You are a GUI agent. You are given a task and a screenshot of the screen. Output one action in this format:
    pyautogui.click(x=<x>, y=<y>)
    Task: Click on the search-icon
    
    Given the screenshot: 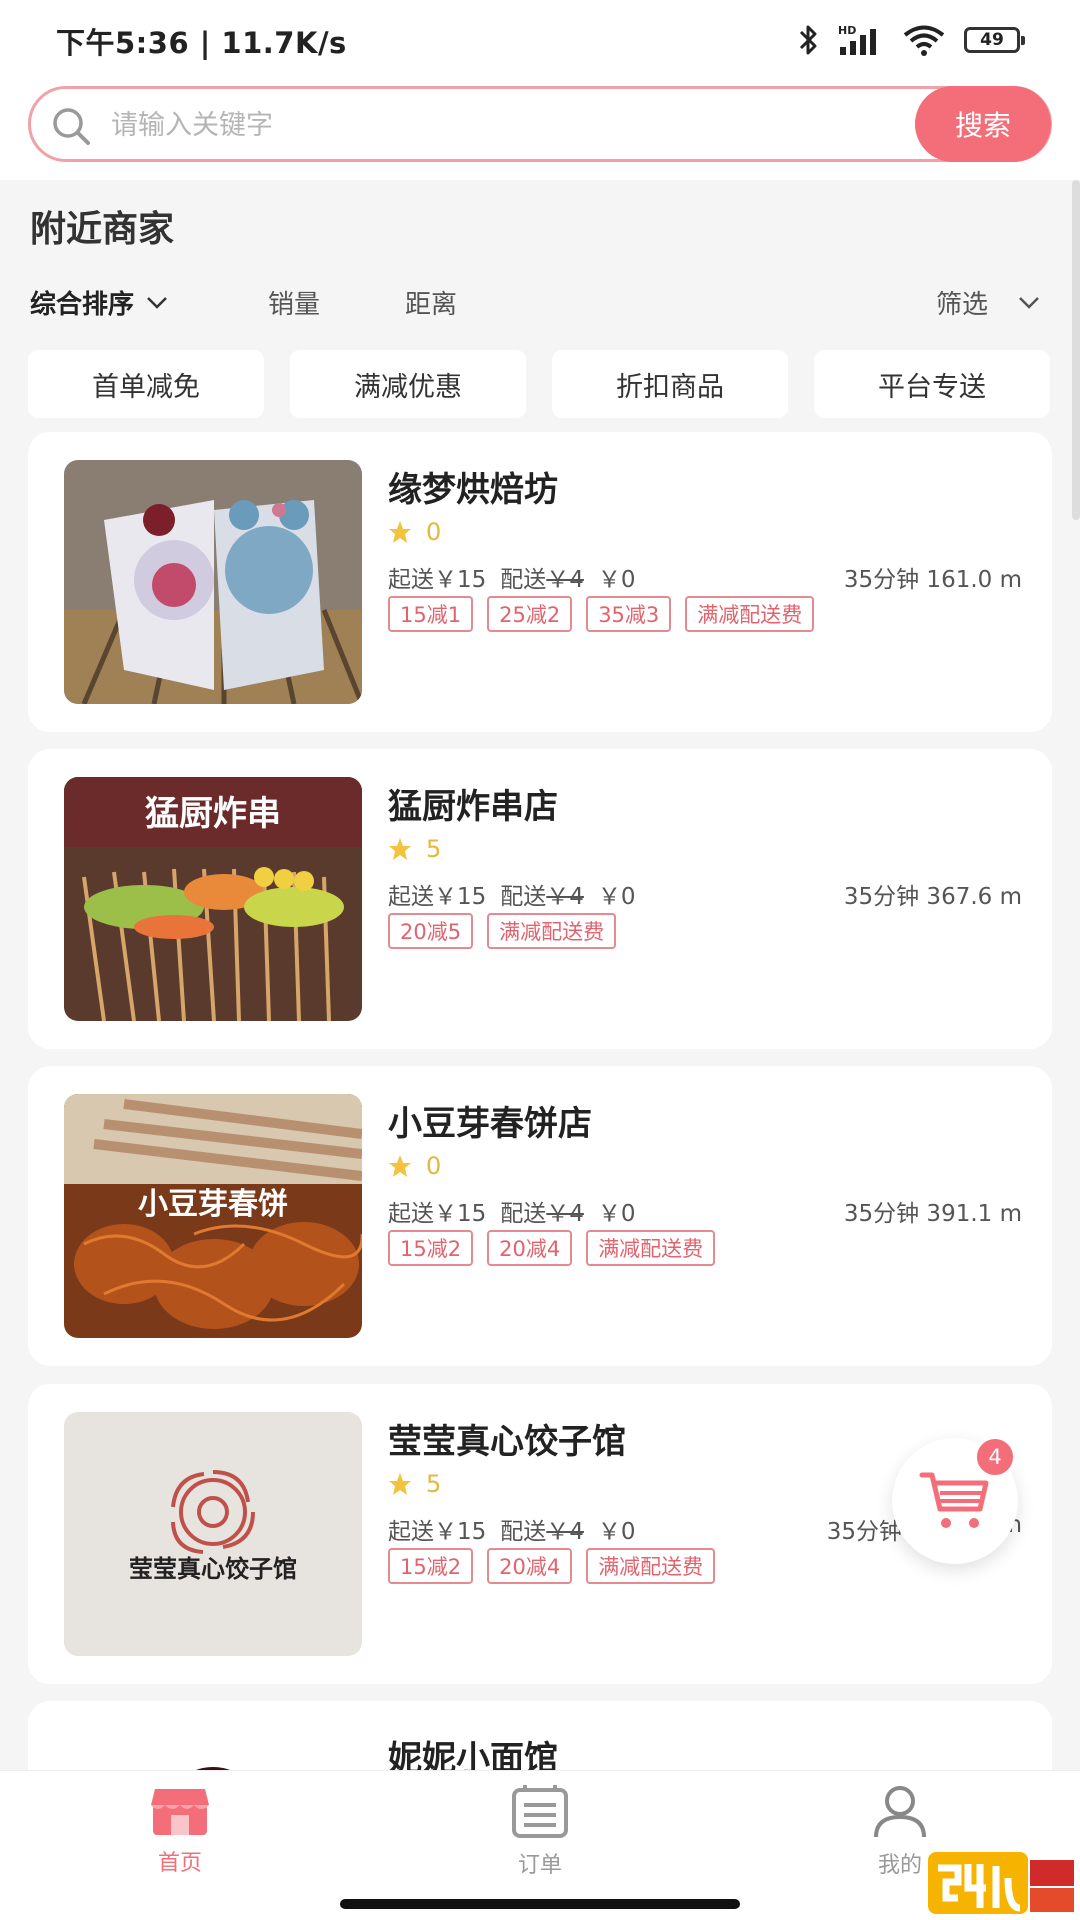 What is the action you would take?
    pyautogui.click(x=71, y=126)
    